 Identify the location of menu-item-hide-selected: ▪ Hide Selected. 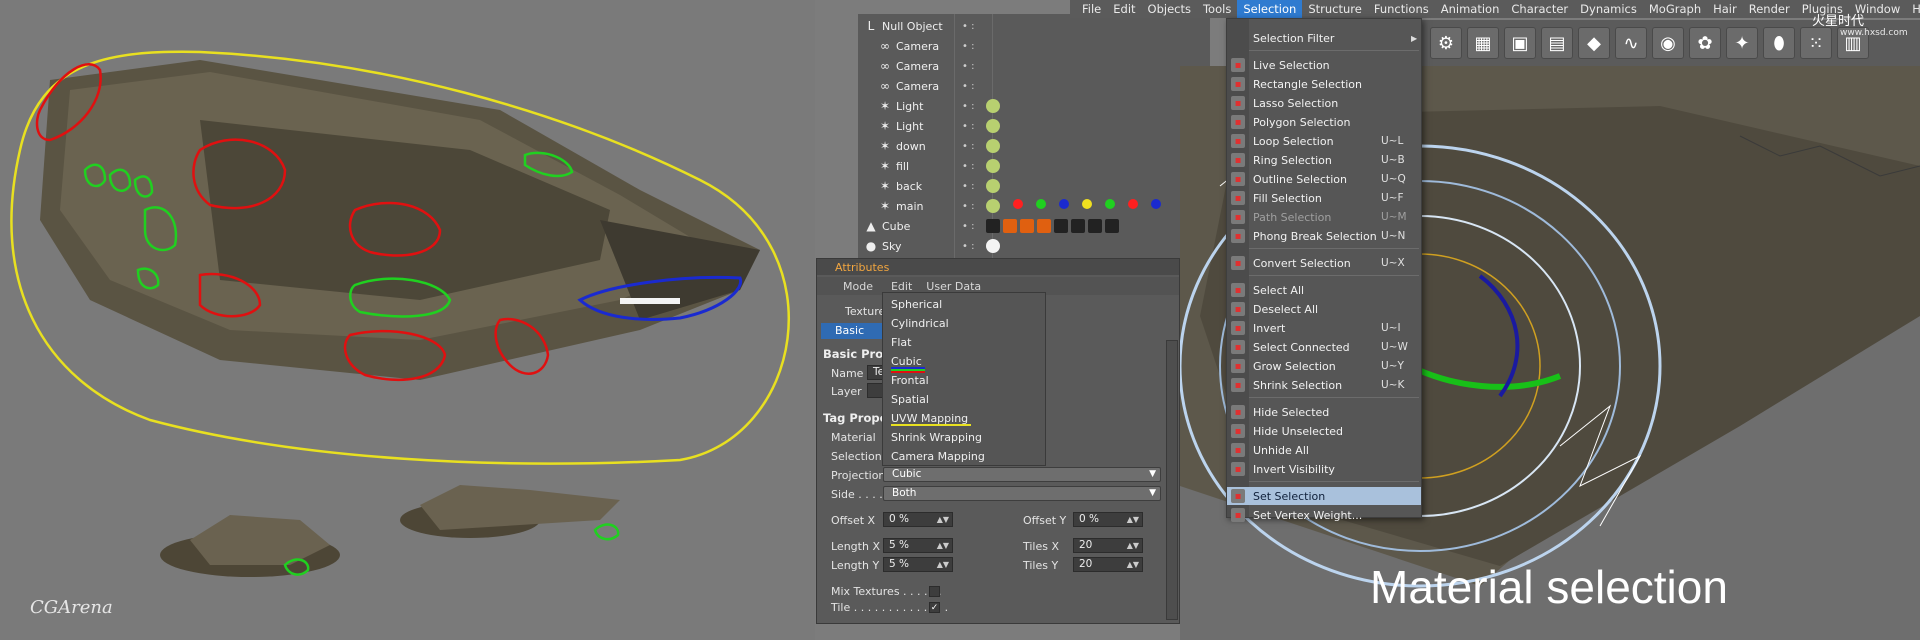
(1324, 412).